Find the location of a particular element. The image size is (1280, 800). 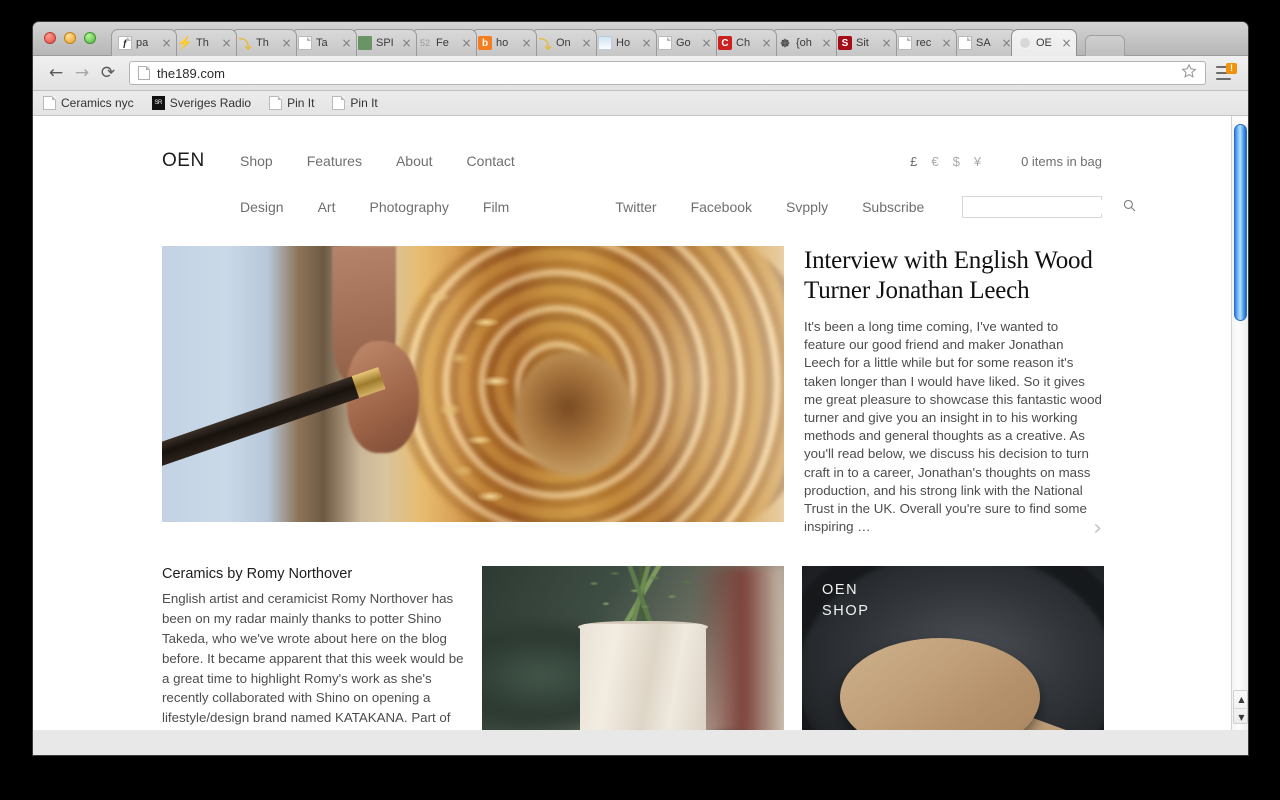

search-input is located at coordinates (1045, 207).